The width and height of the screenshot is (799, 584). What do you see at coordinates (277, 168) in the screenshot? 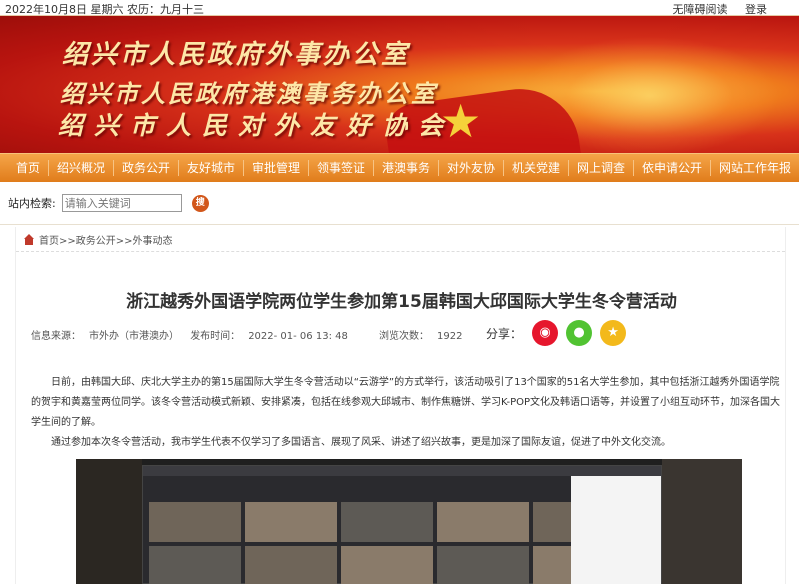
I see `nav-item-approval: 审批管理` at bounding box center [277, 168].